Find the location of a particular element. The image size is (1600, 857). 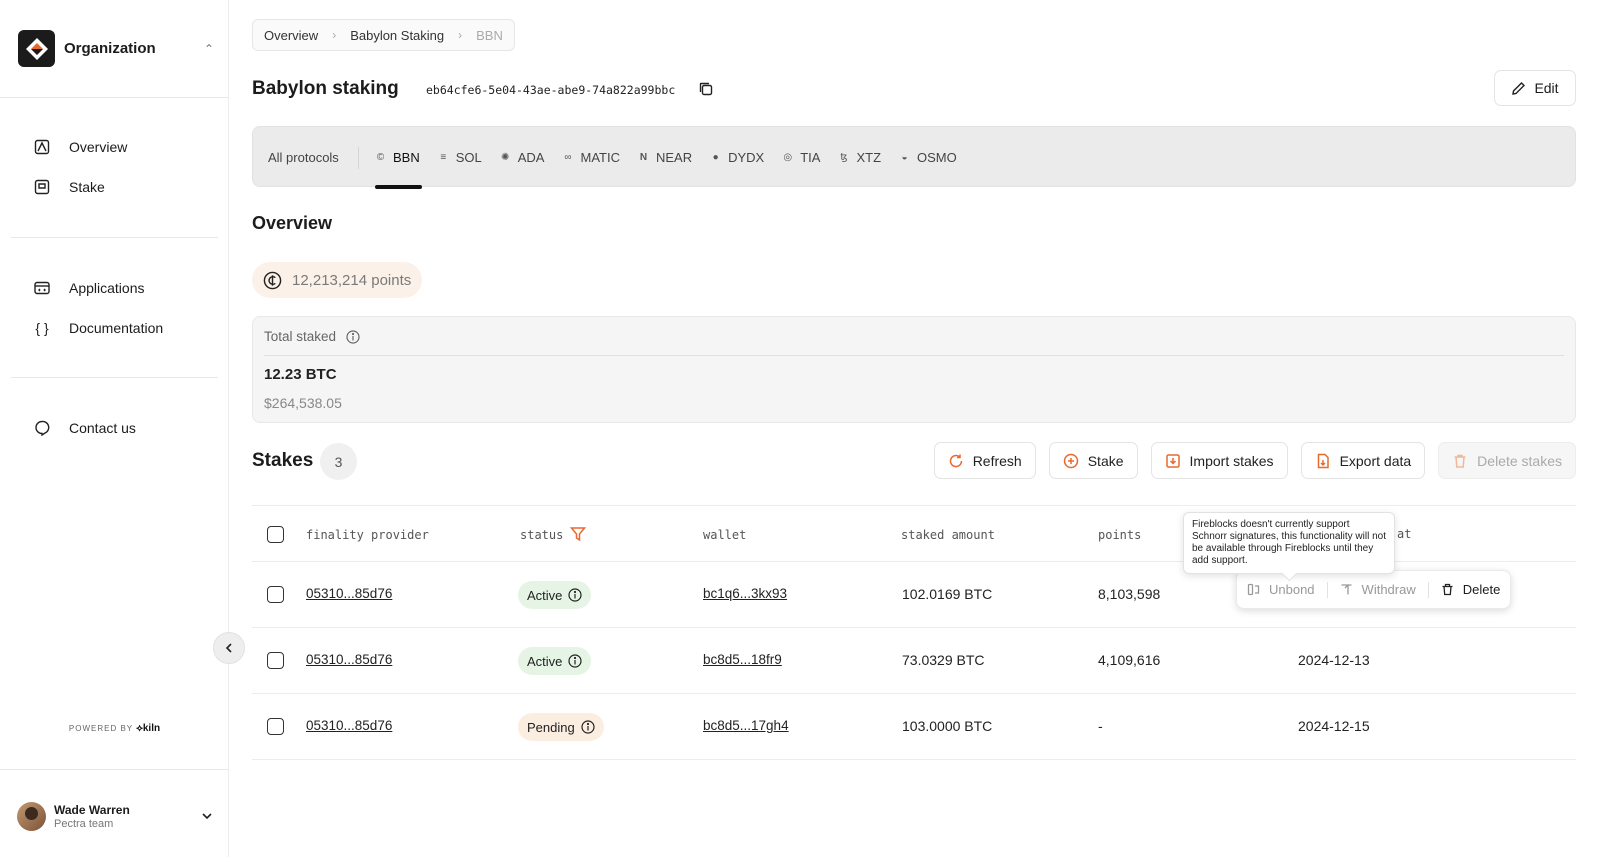

import-icon is located at coordinates (1172, 460).